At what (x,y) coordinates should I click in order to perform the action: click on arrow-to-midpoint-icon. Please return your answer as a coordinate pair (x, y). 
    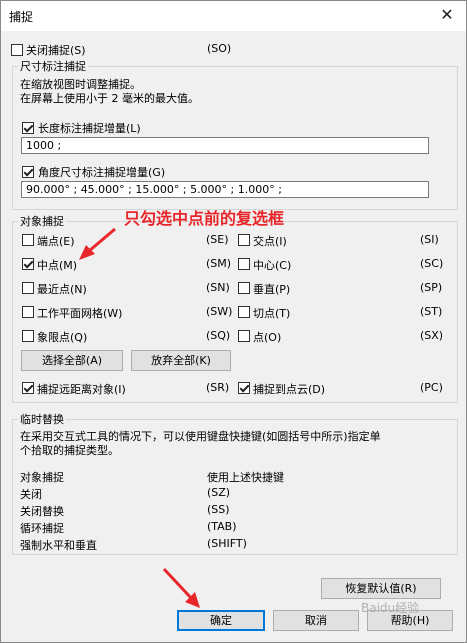
    Looking at the image, I should click on (97, 243).